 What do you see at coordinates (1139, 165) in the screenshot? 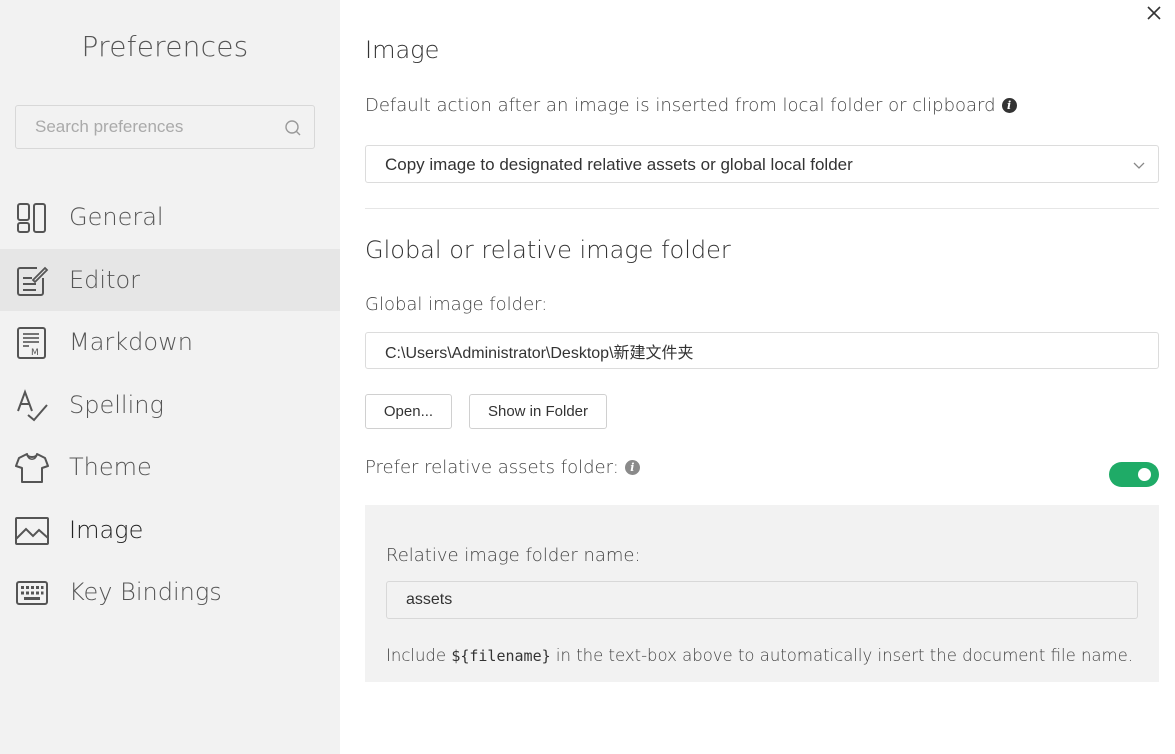
I see `chevron-down-icon` at bounding box center [1139, 165].